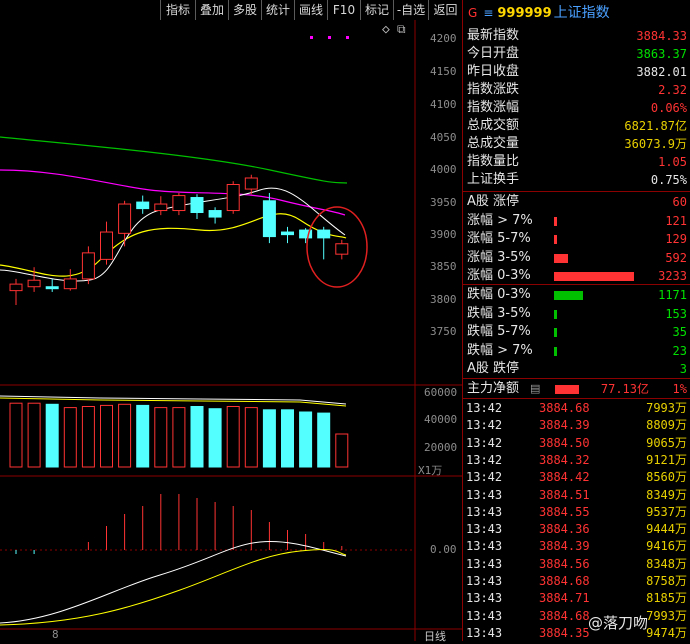 This screenshot has width=690, height=644. I want to click on advance-row-value: 121, so click(676, 220).